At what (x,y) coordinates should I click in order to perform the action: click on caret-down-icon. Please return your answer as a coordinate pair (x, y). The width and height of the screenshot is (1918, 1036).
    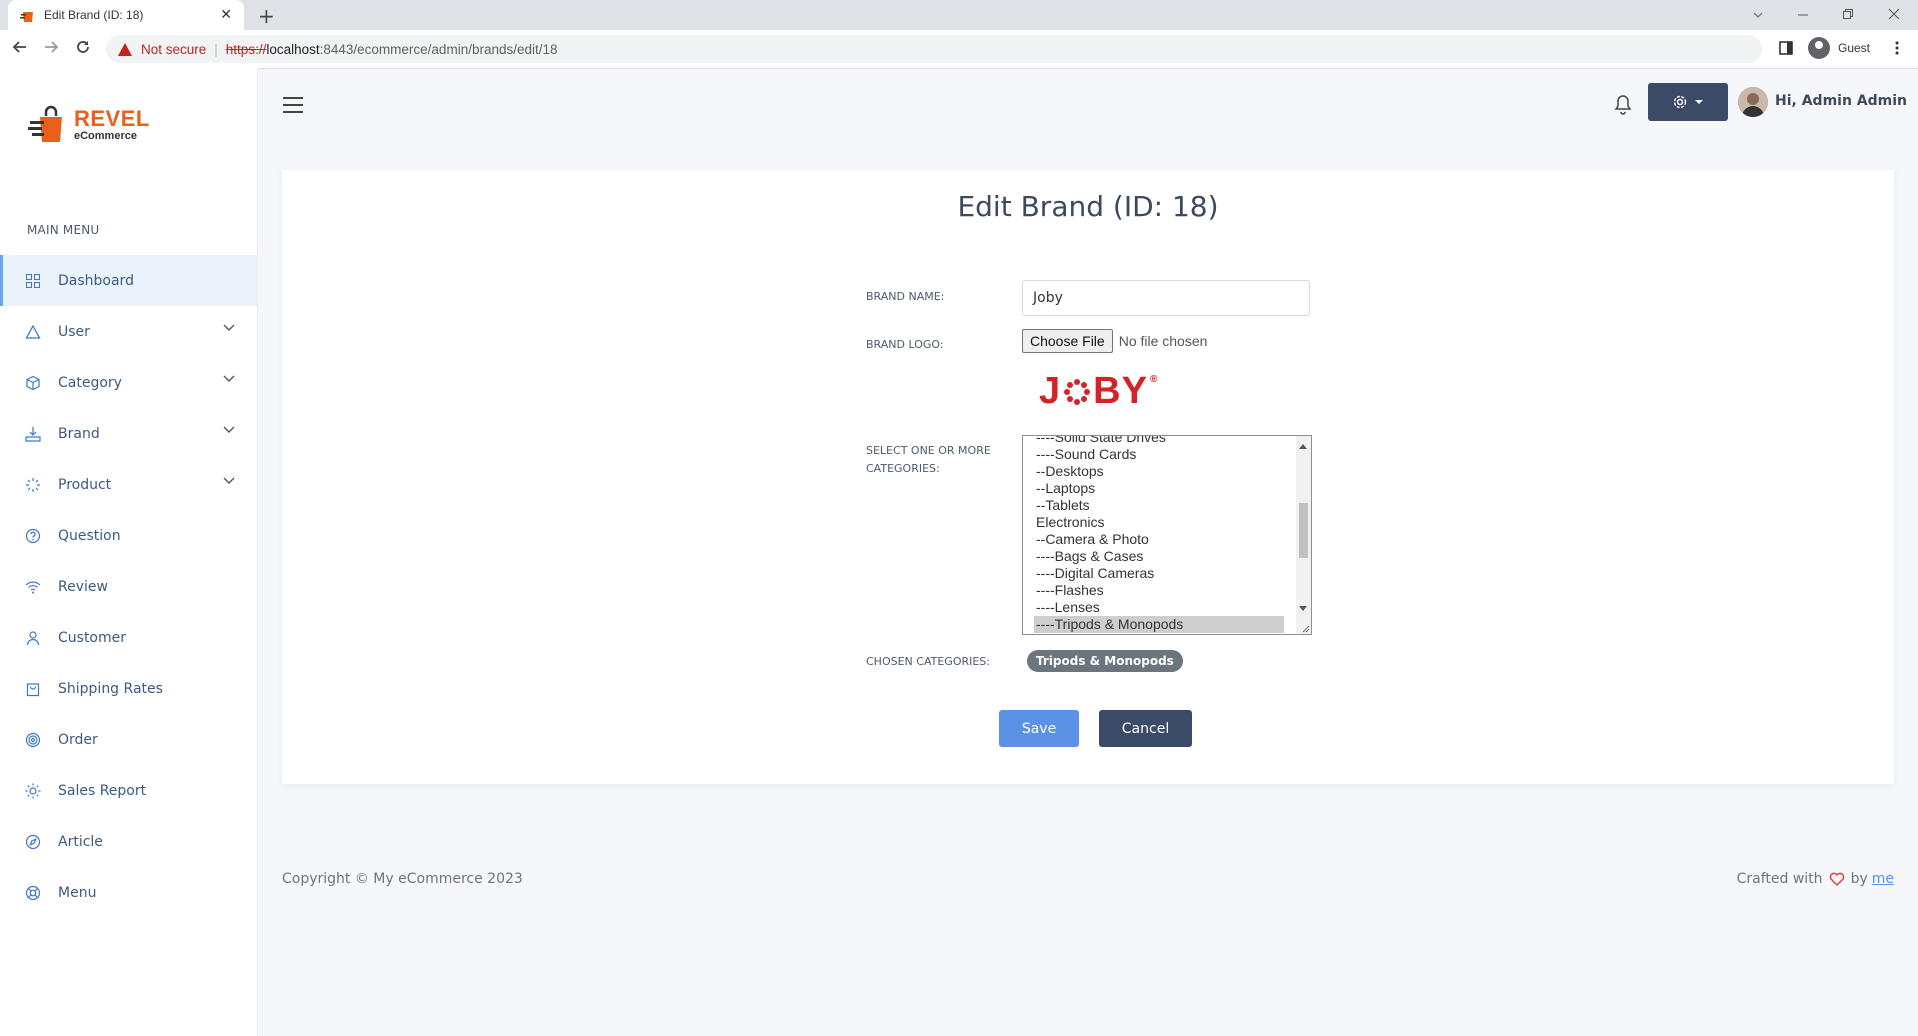
    Looking at the image, I should click on (1699, 102).